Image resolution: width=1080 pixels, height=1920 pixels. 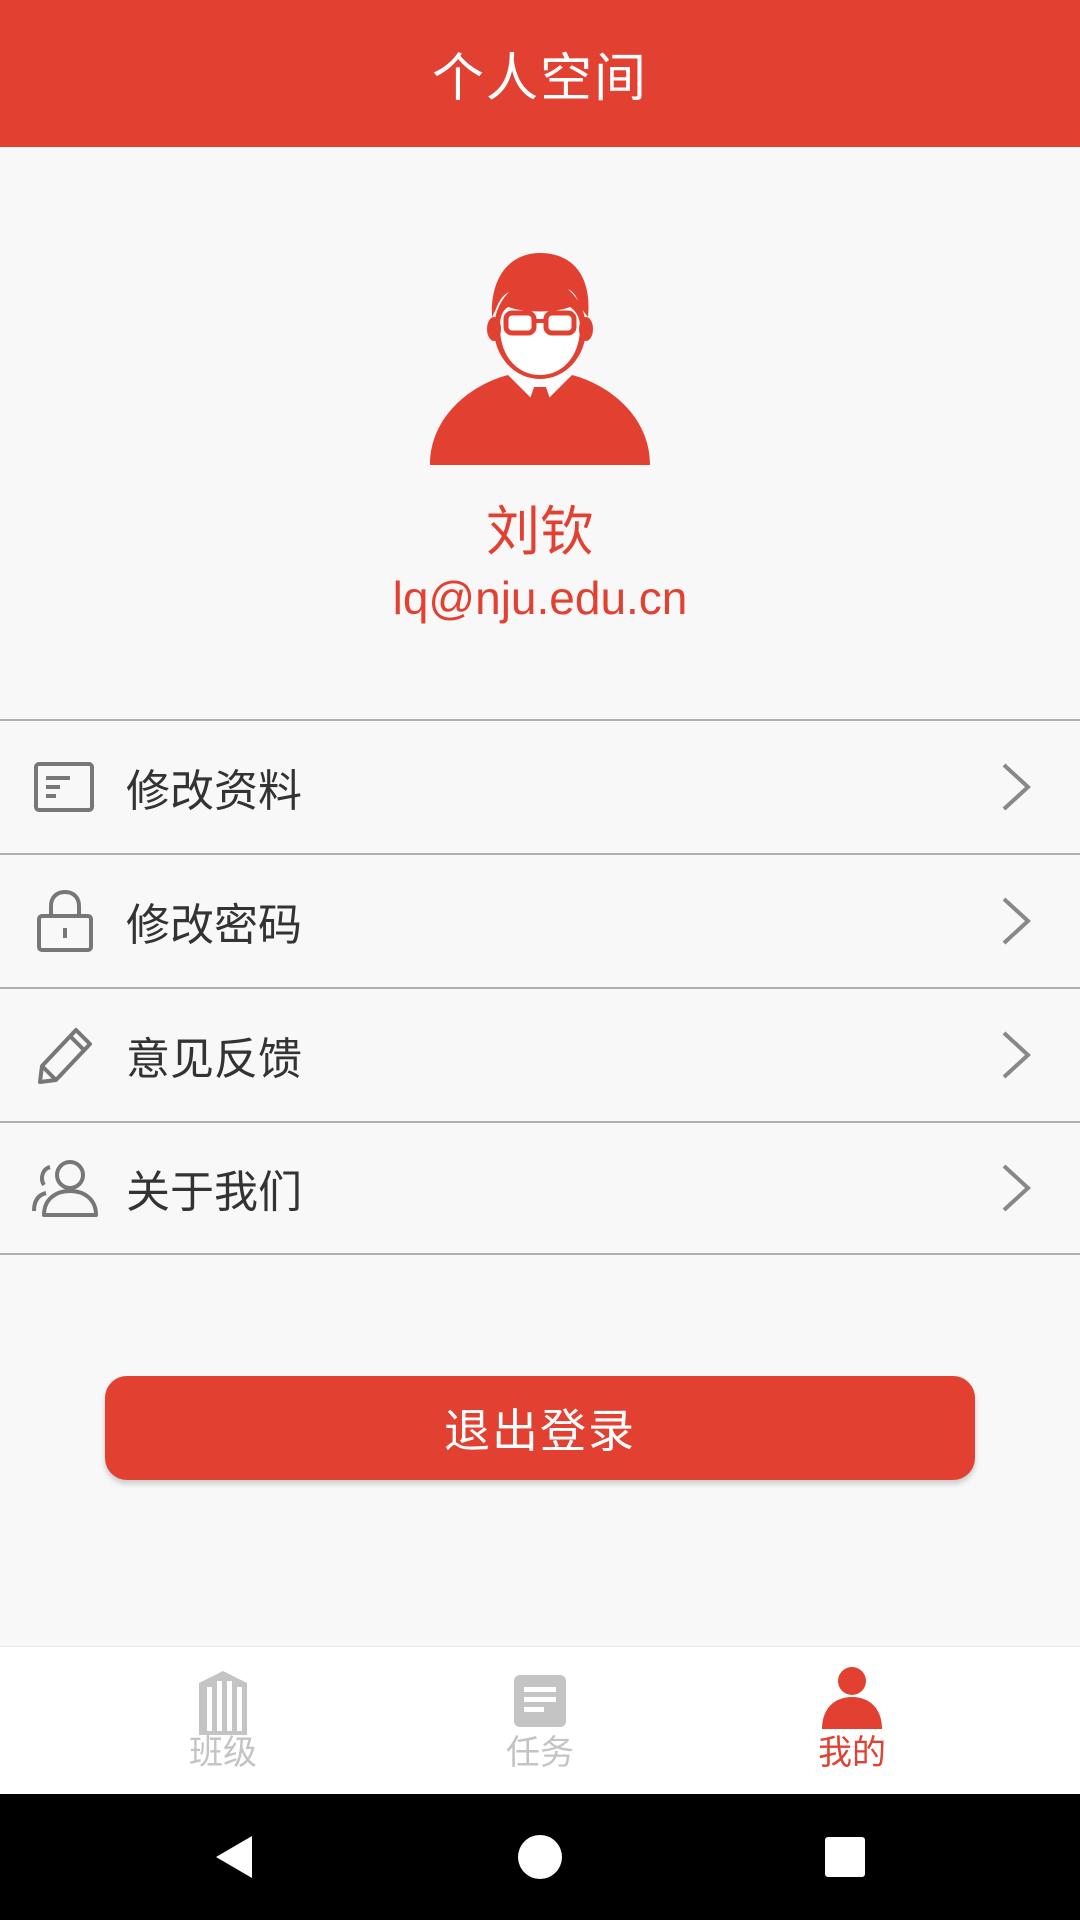 I want to click on menu-item-change-password: 修改密码, so click(x=540, y=920).